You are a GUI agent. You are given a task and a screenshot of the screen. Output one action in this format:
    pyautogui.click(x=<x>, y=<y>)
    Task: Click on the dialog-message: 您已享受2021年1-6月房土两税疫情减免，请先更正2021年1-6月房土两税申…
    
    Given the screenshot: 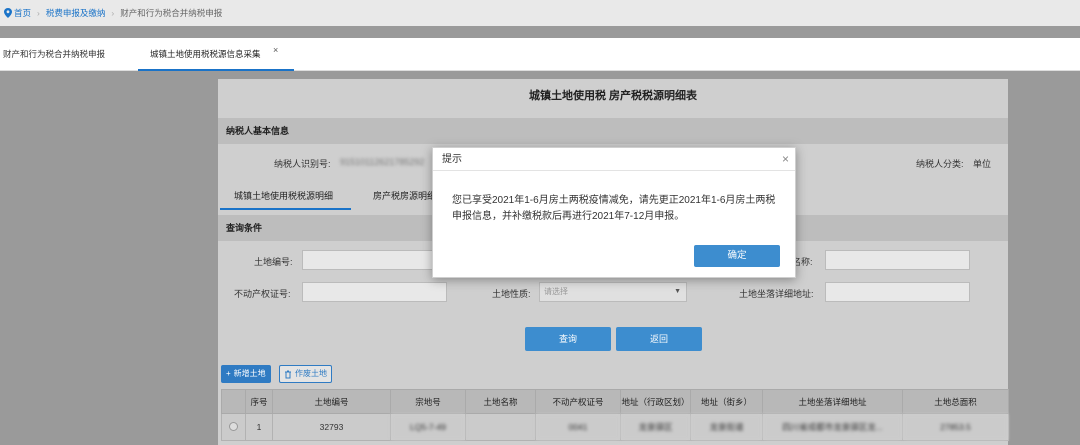 What is the action you would take?
    pyautogui.click(x=614, y=208)
    